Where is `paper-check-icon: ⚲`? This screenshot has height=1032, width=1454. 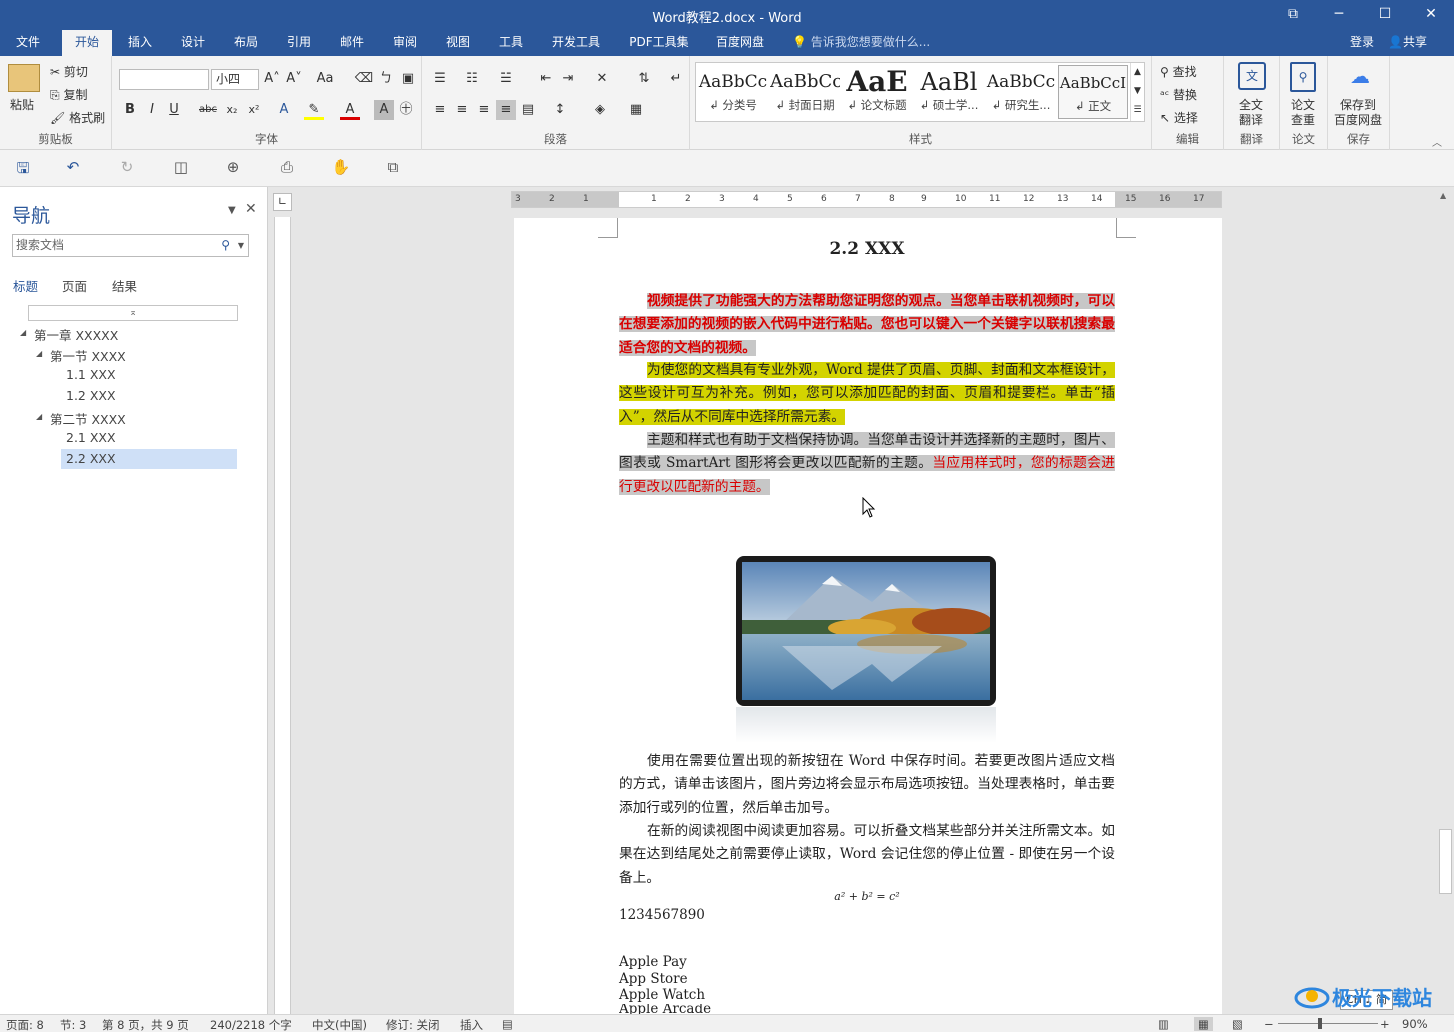 paper-check-icon: ⚲ is located at coordinates (1303, 77).